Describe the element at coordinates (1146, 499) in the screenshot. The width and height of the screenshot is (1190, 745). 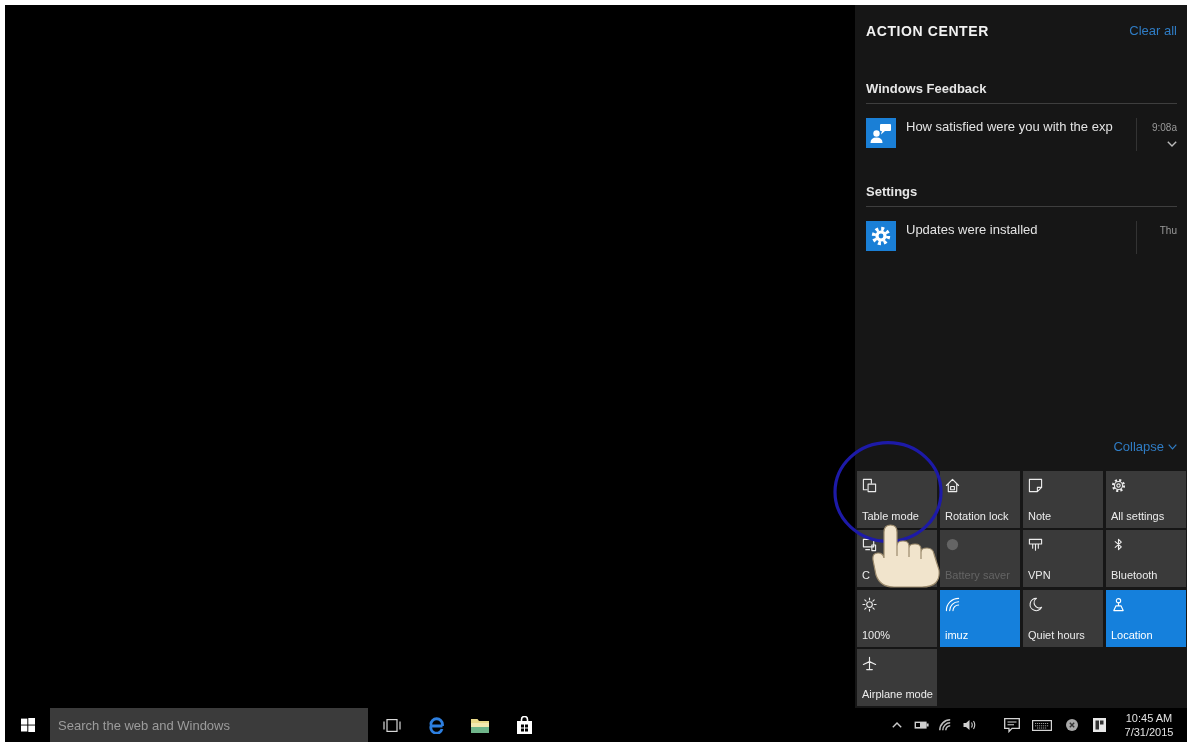
I see `quick-action-tile: All settings` at that location.